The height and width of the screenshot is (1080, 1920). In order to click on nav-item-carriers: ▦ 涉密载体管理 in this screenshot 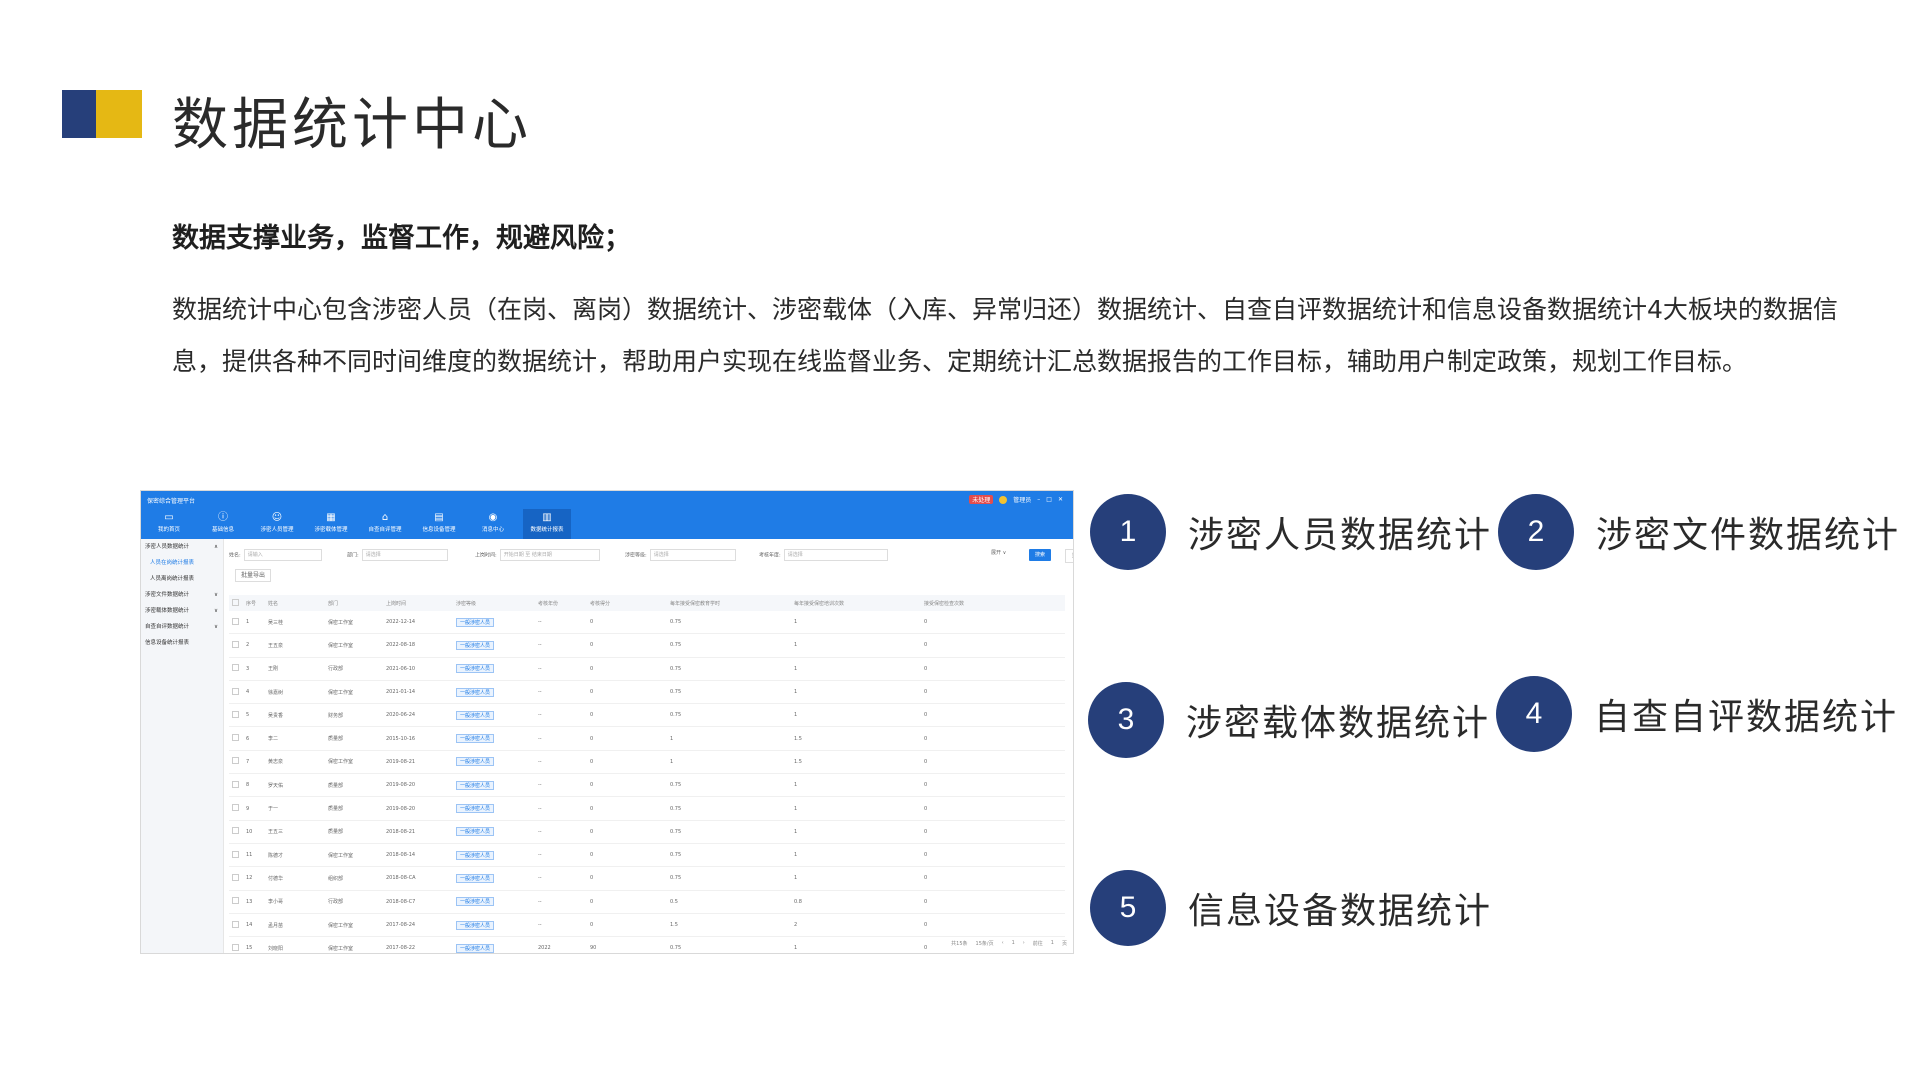, I will do `click(331, 524)`.